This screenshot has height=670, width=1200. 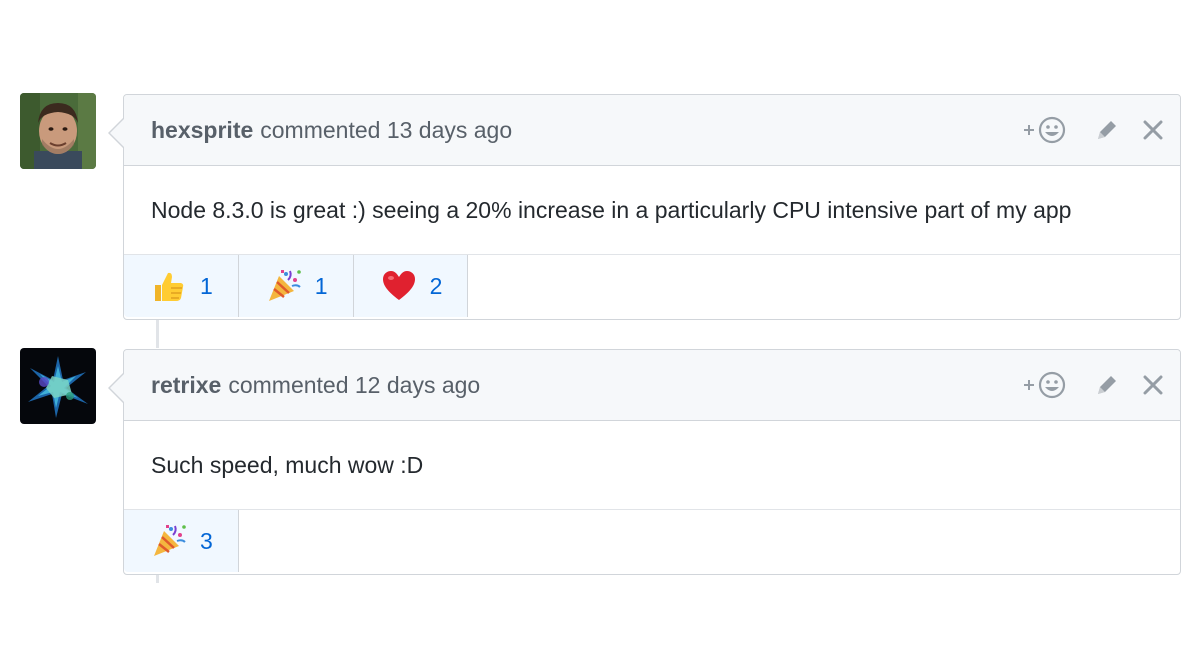 What do you see at coordinates (652, 541) in the screenshot?
I see `reactions-bar: 3` at bounding box center [652, 541].